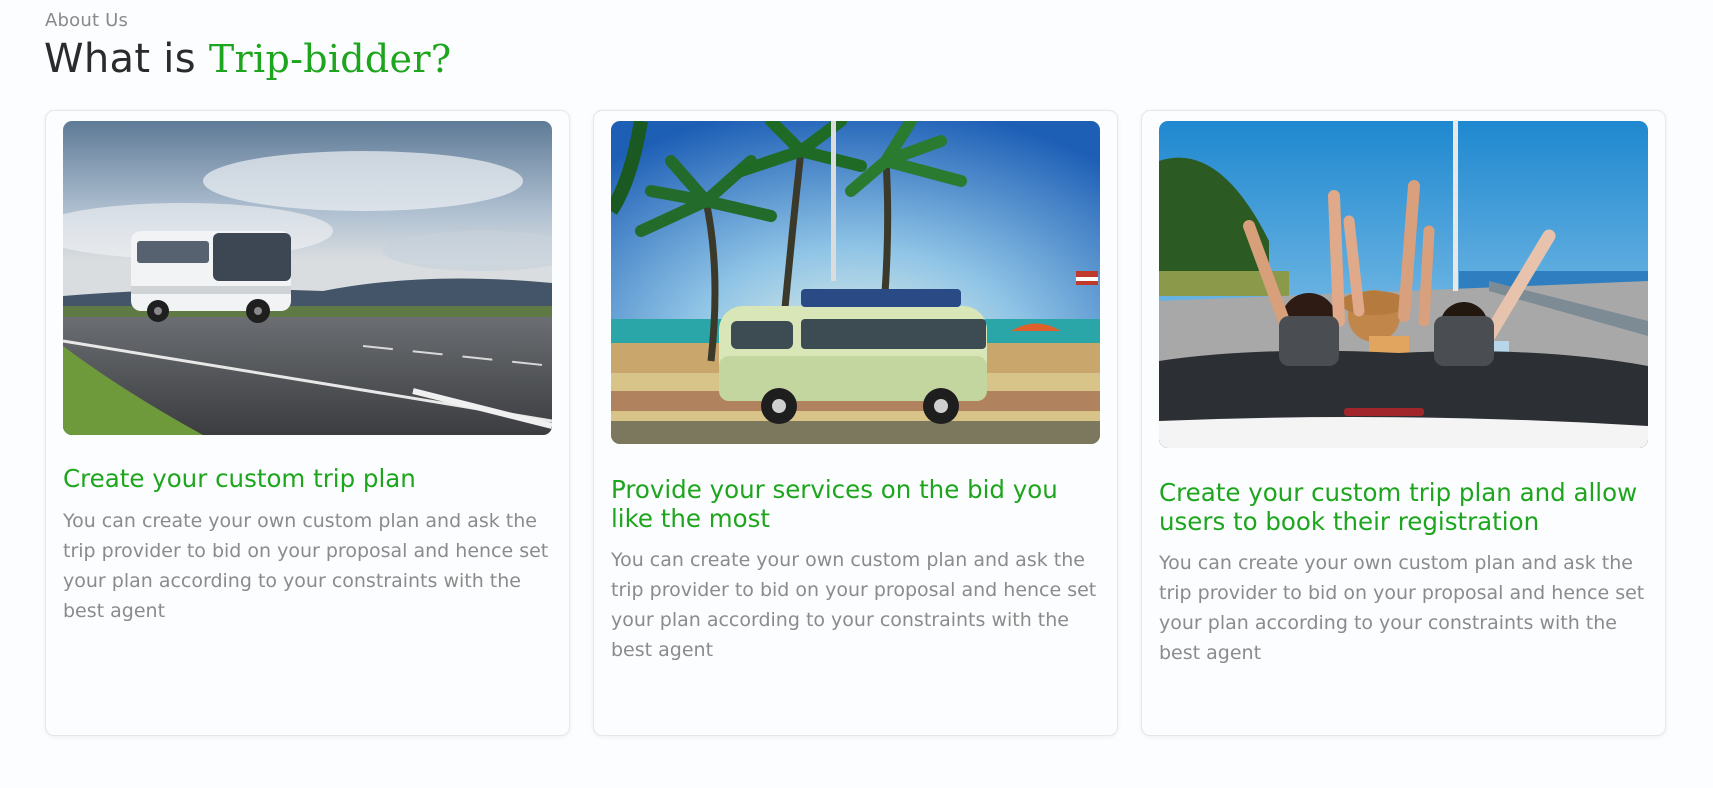 The width and height of the screenshot is (1713, 788). Describe the element at coordinates (855, 282) in the screenshot. I see `camper-van-beach-image` at that location.